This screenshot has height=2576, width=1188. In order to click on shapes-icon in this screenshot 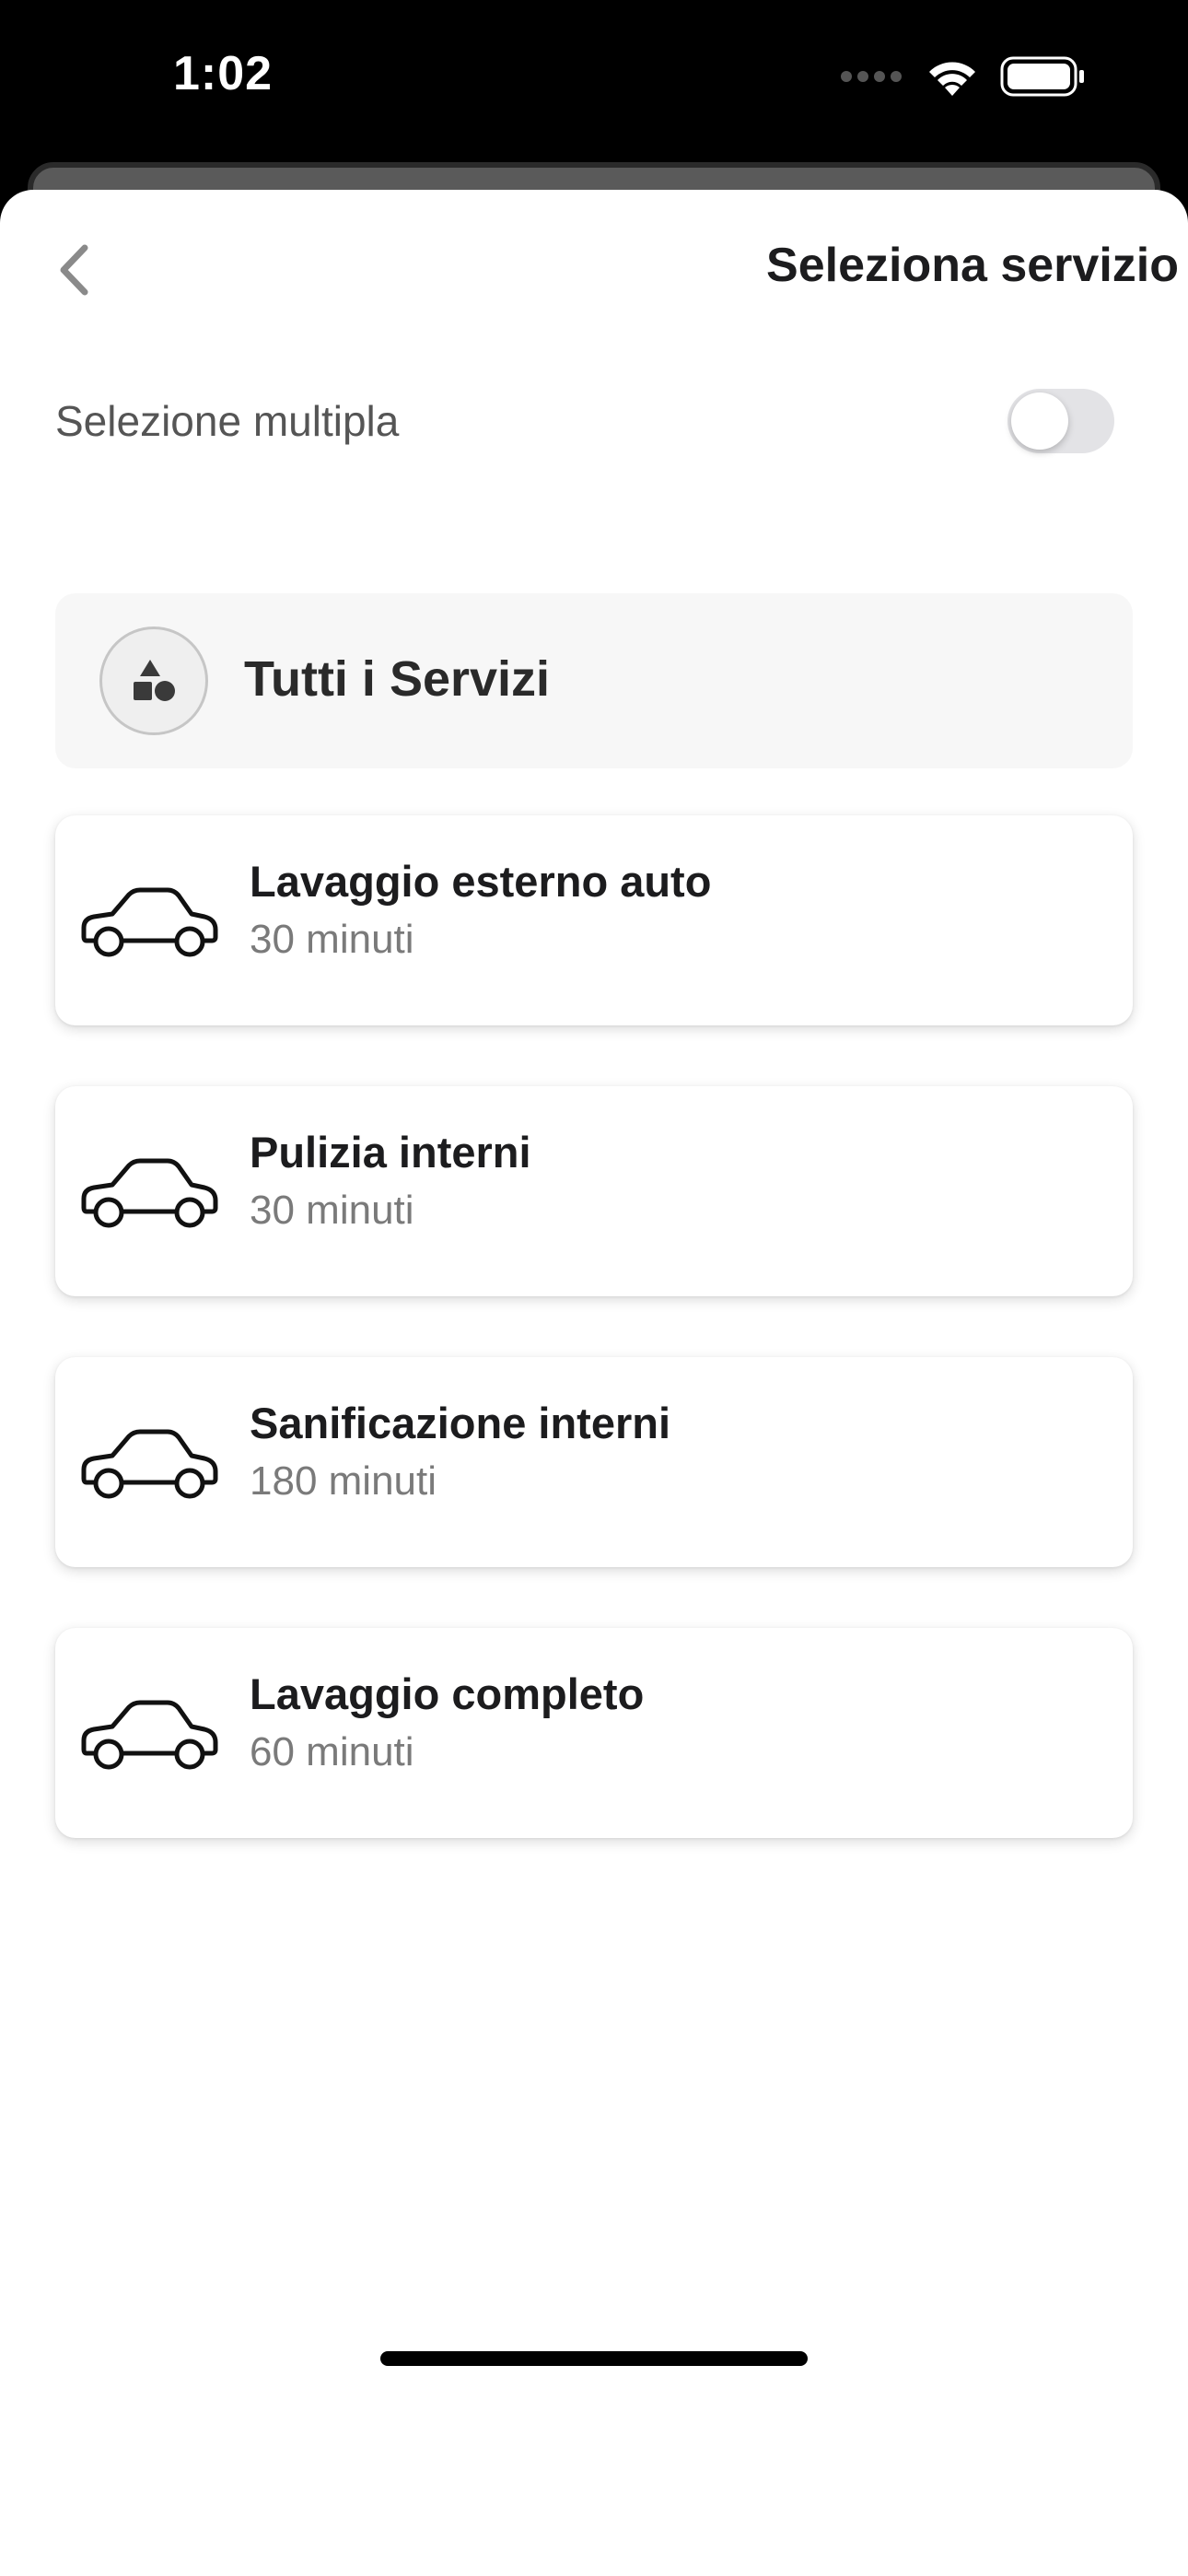, I will do `click(154, 680)`.